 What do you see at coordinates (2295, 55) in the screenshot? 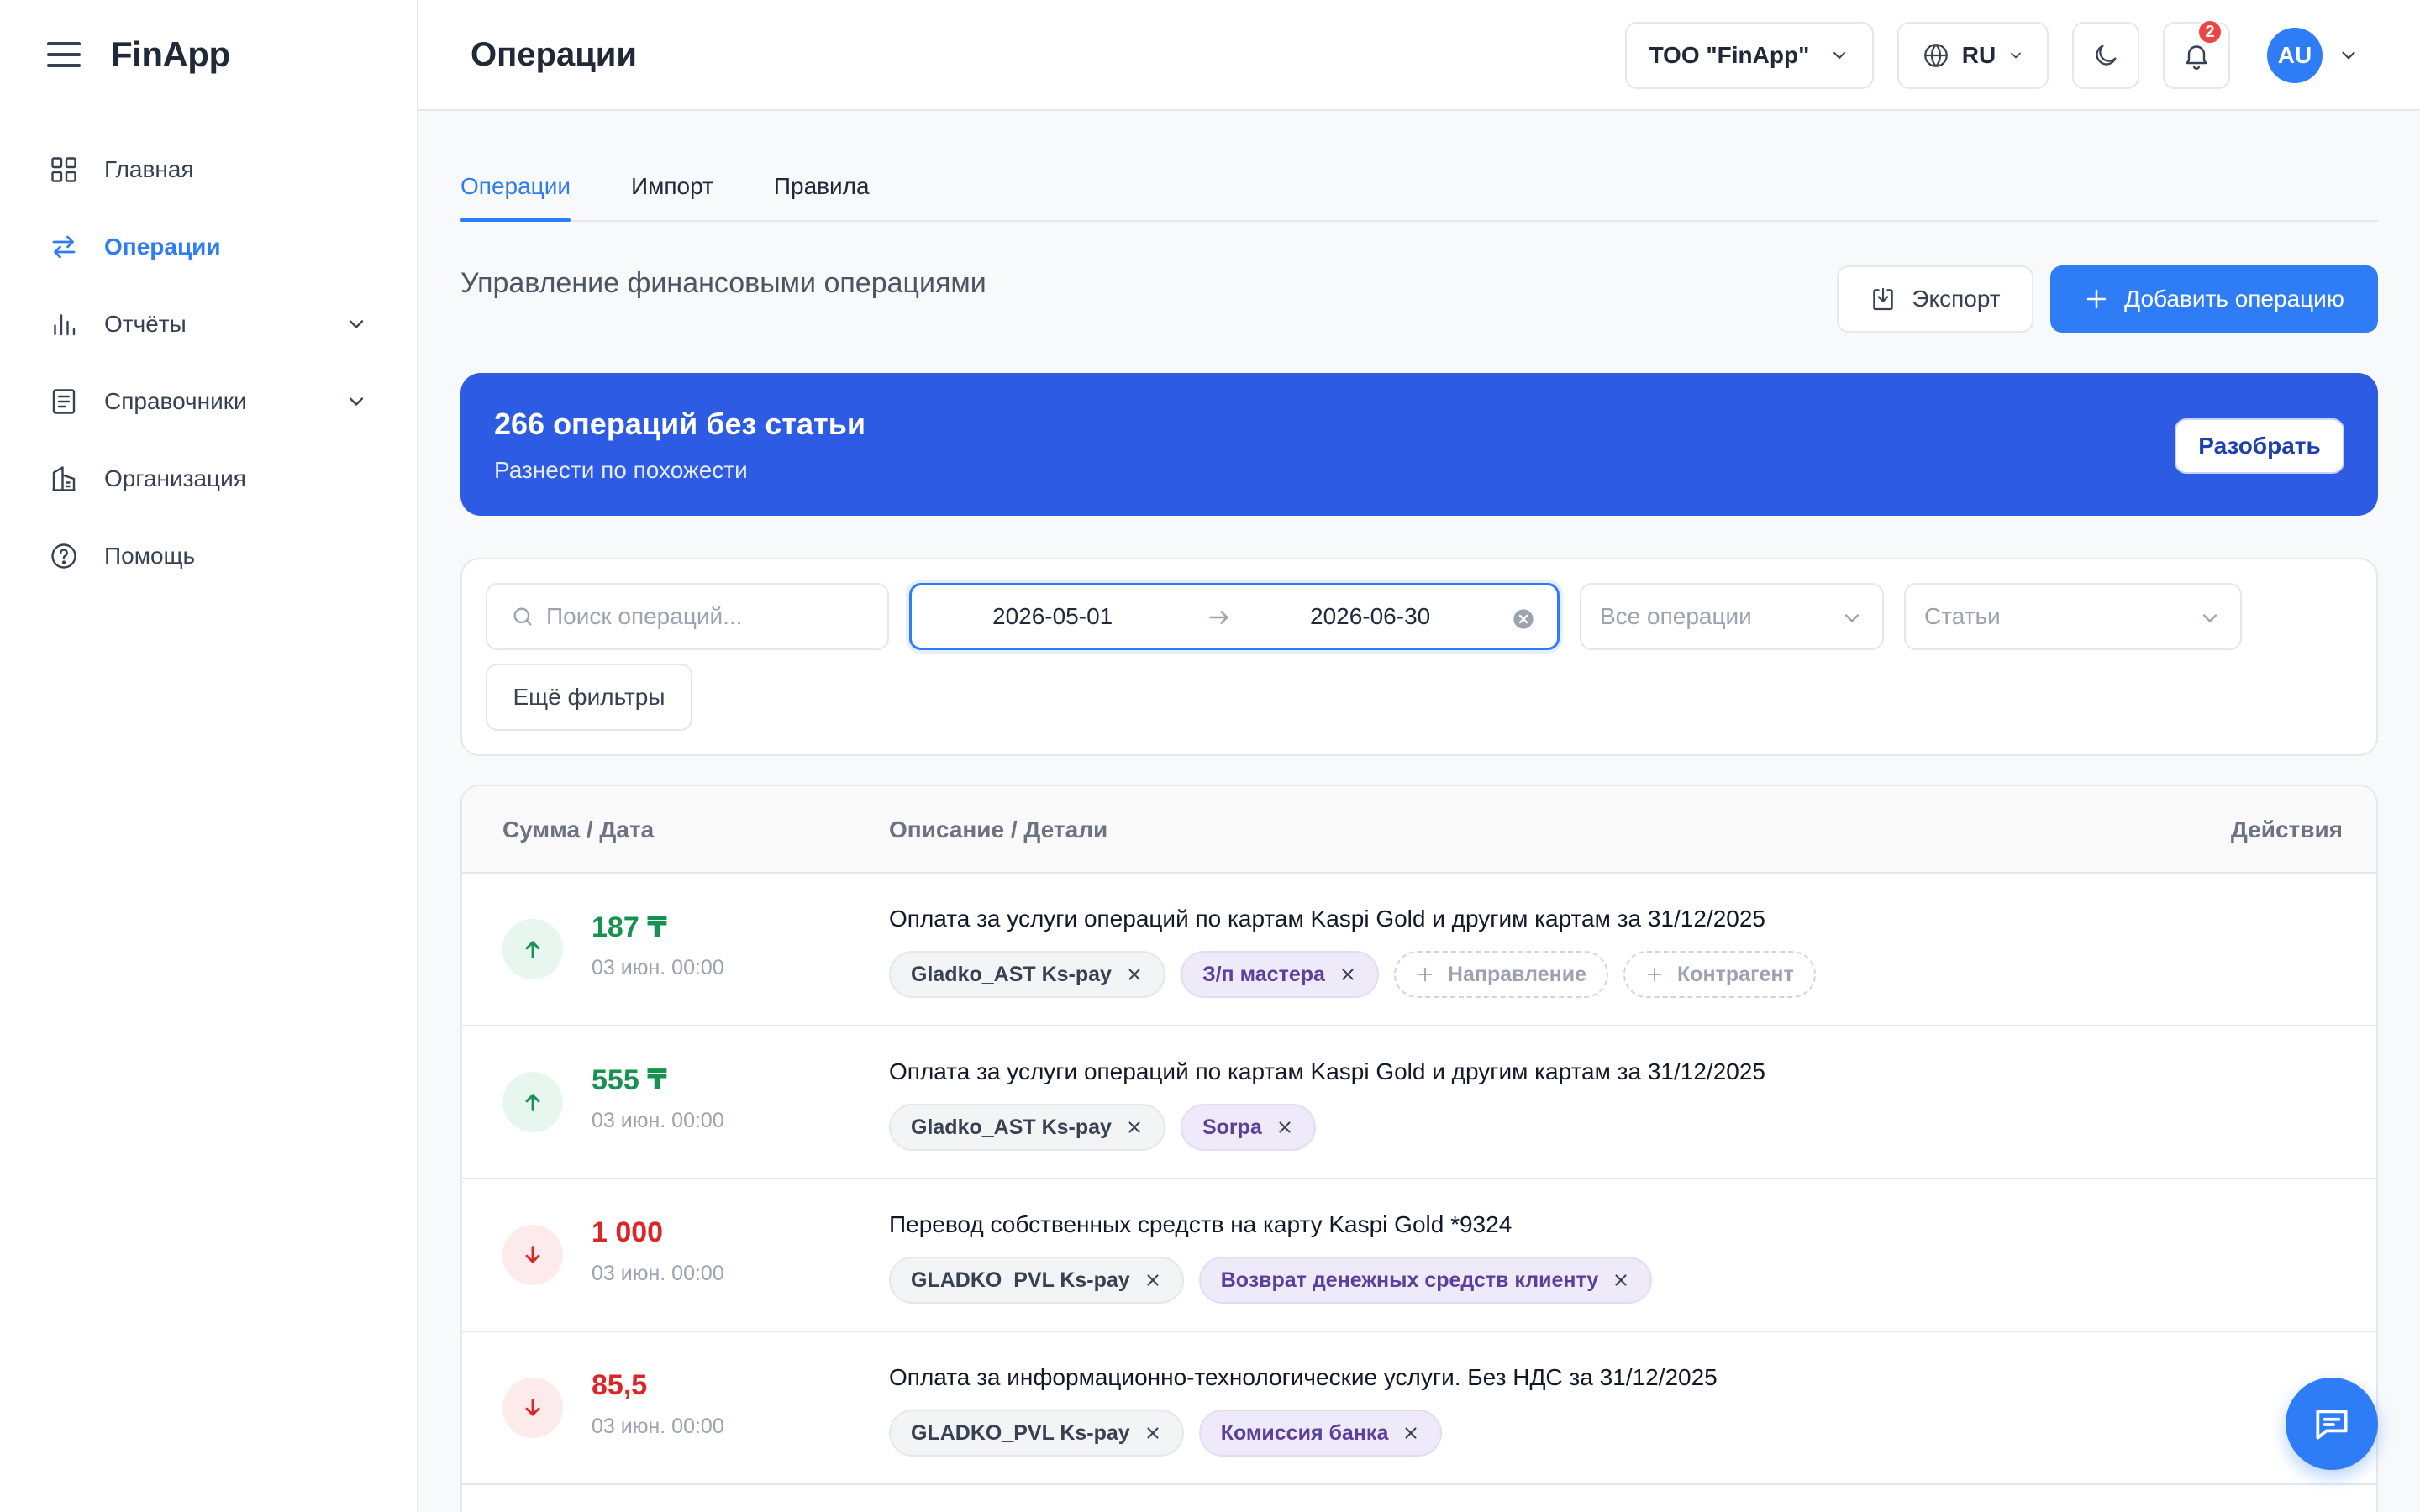
I see `avatar: AU` at bounding box center [2295, 55].